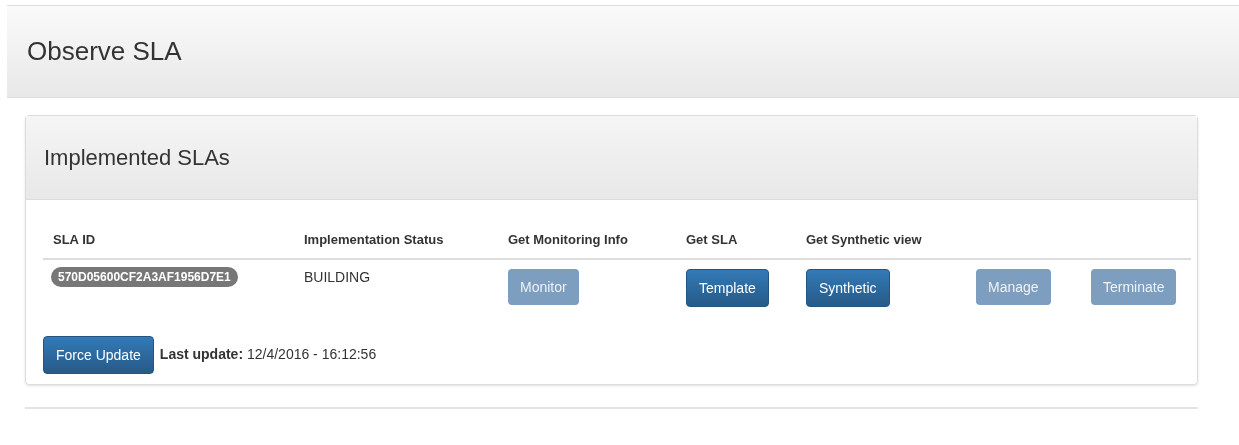 The image size is (1239, 445). I want to click on sla-id-badge: 570D05600CF2A3AF1956D7E1, so click(144, 276).